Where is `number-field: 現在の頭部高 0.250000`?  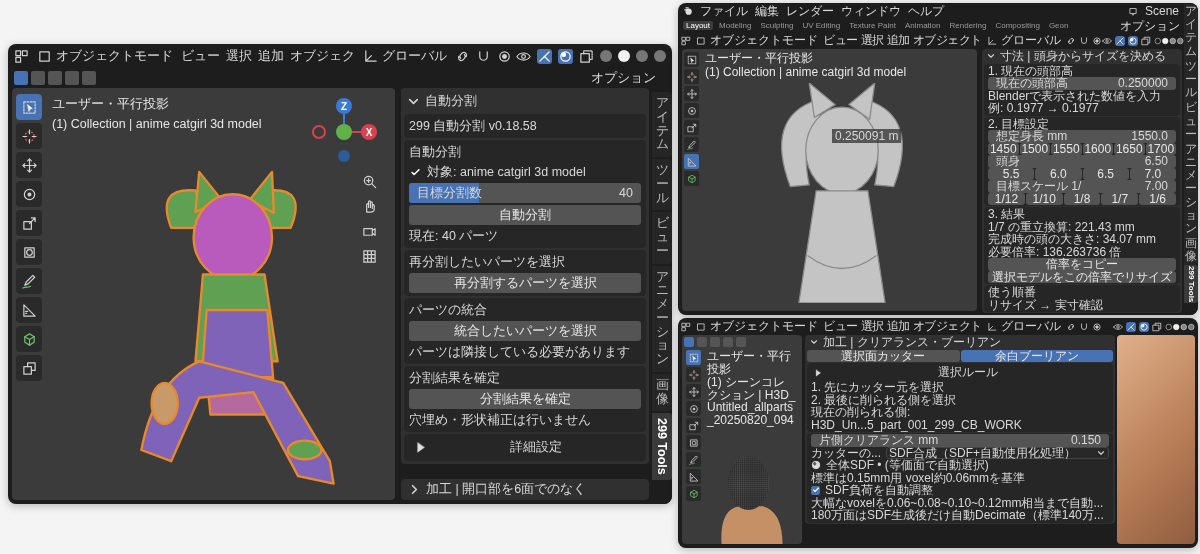 number-field: 現在の頭部高 0.250000 is located at coordinates (1082, 83).